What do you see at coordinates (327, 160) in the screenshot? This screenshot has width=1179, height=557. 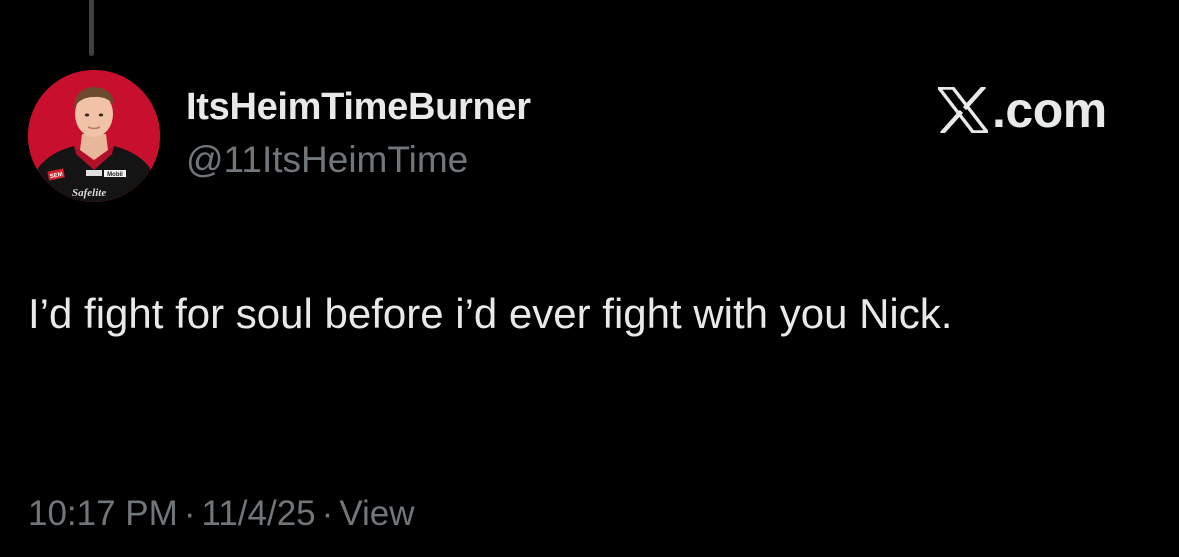 I see `user-handle: @11ItsHeimTime` at bounding box center [327, 160].